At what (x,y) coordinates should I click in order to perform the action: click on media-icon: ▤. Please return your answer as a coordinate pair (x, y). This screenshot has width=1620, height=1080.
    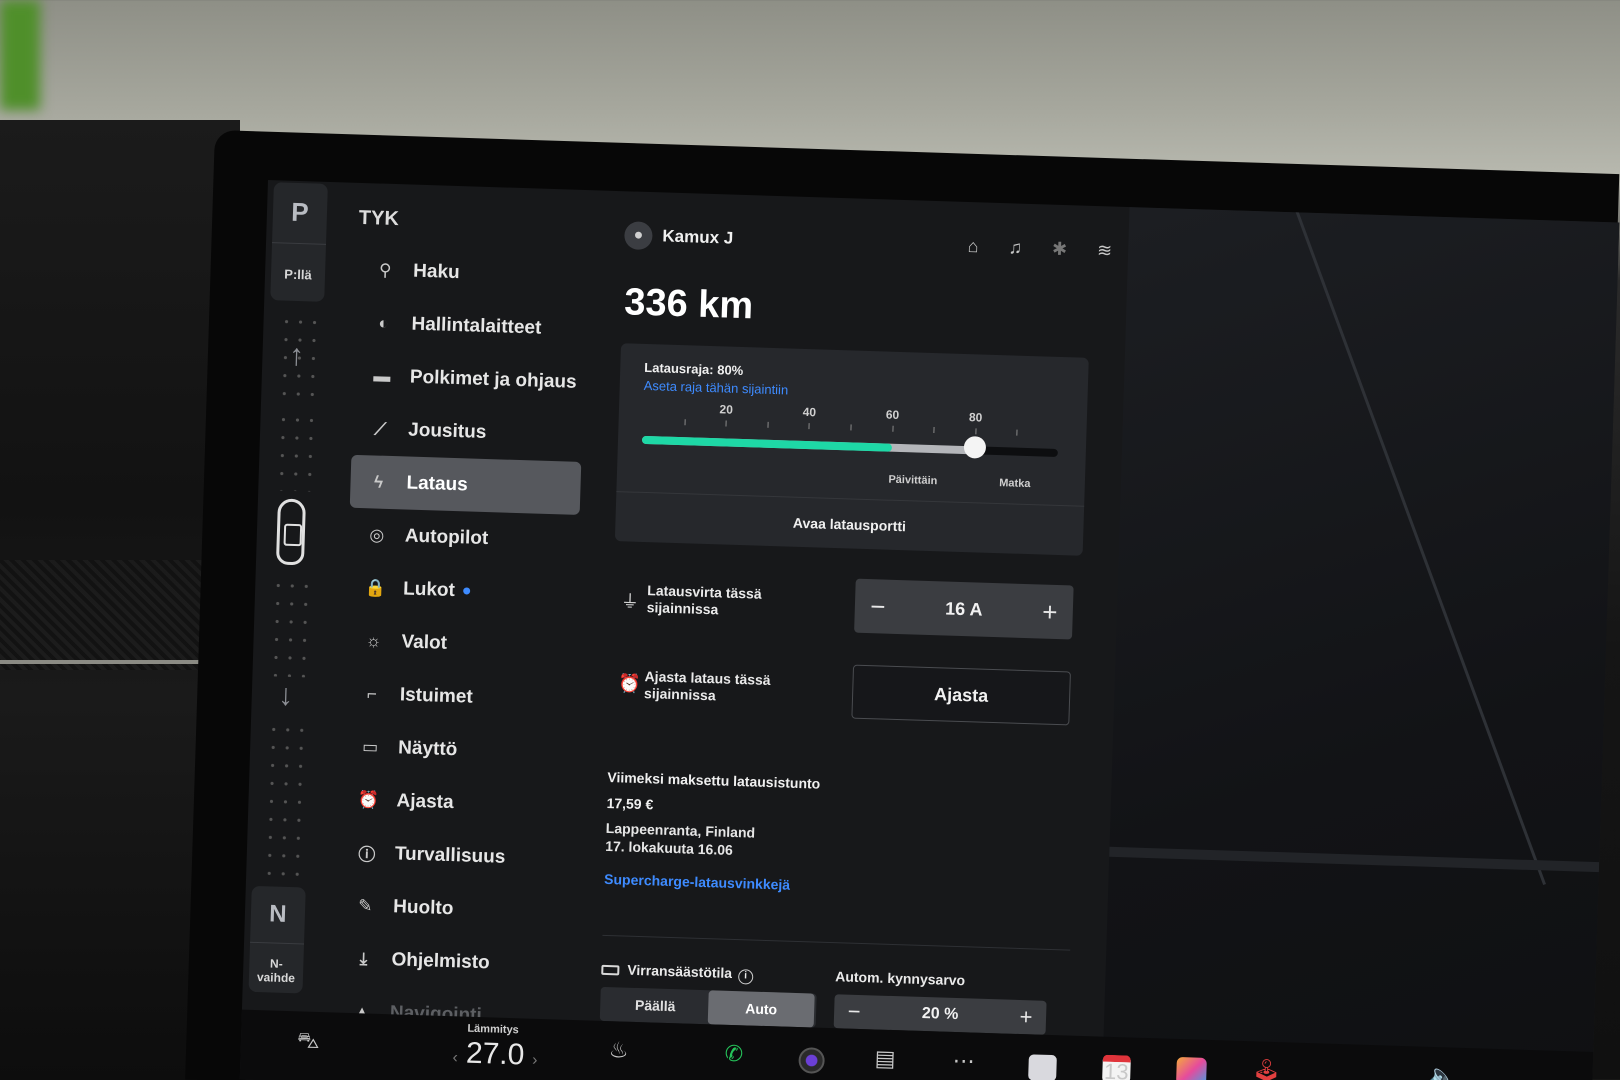
    Looking at the image, I should click on (885, 1058).